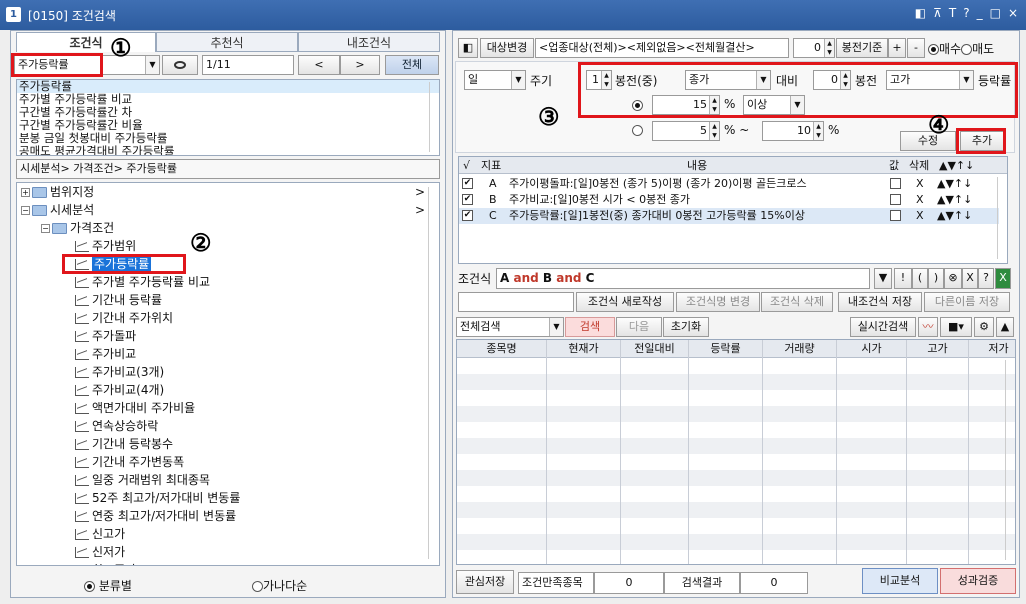  I want to click on tree-item: 신고가, so click(100, 534).